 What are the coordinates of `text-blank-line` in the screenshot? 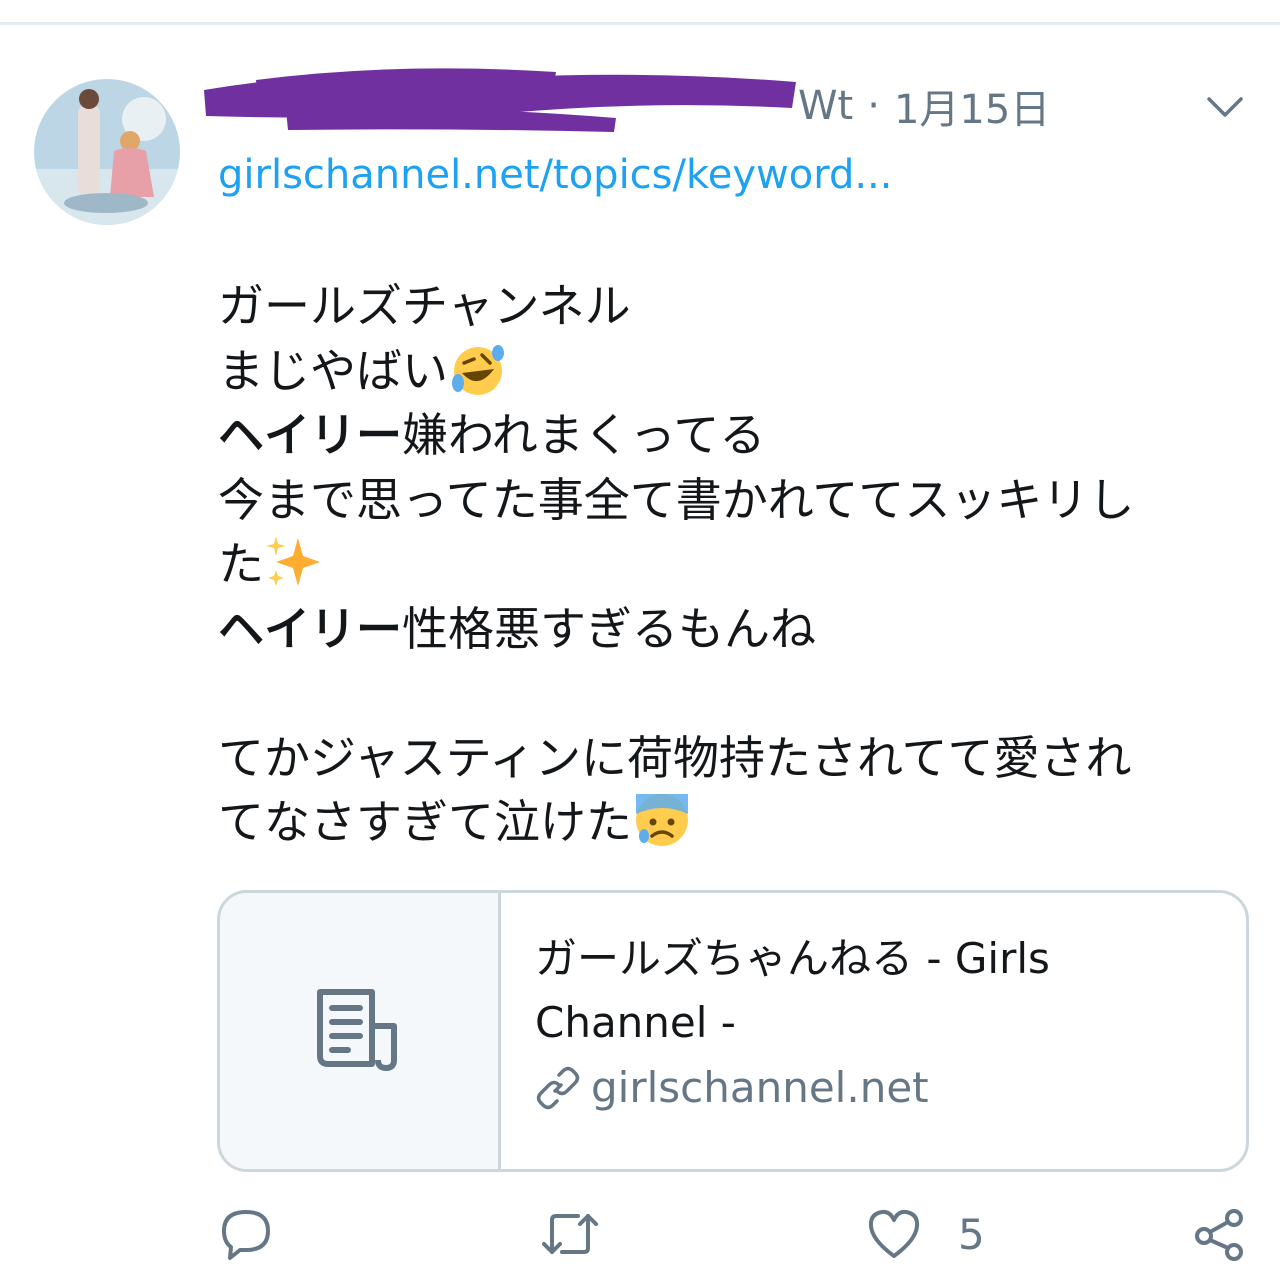 It's located at (723, 693).